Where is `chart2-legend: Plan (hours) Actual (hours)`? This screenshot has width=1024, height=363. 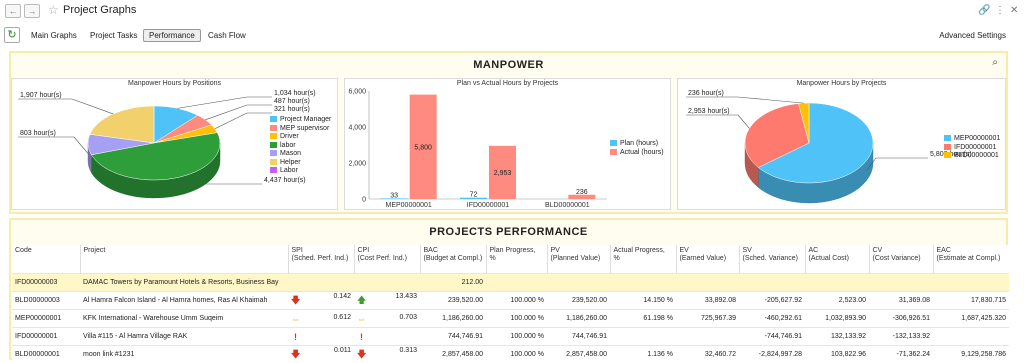
chart2-legend: Plan (hours) Actual (hours) is located at coordinates (637, 148).